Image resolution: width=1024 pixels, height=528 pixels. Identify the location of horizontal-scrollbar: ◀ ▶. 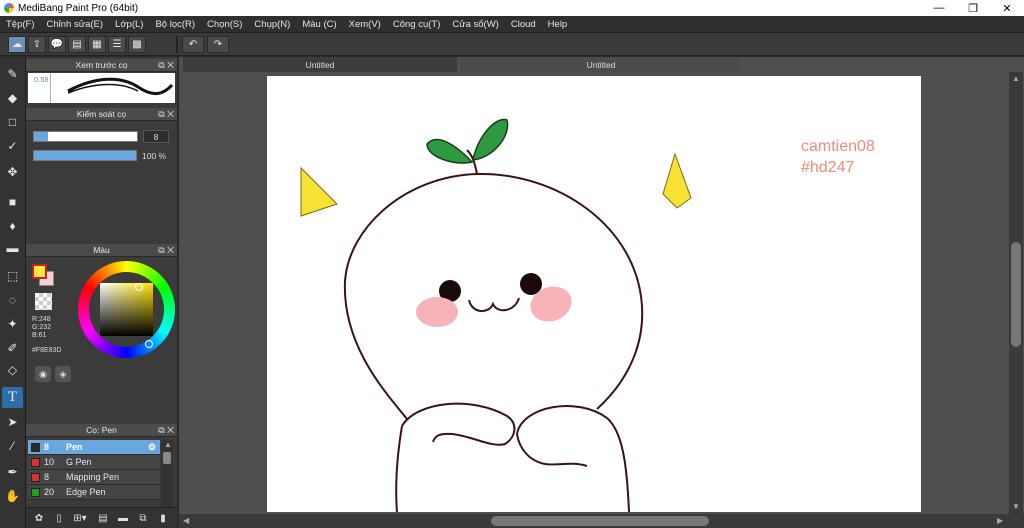
(601, 521).